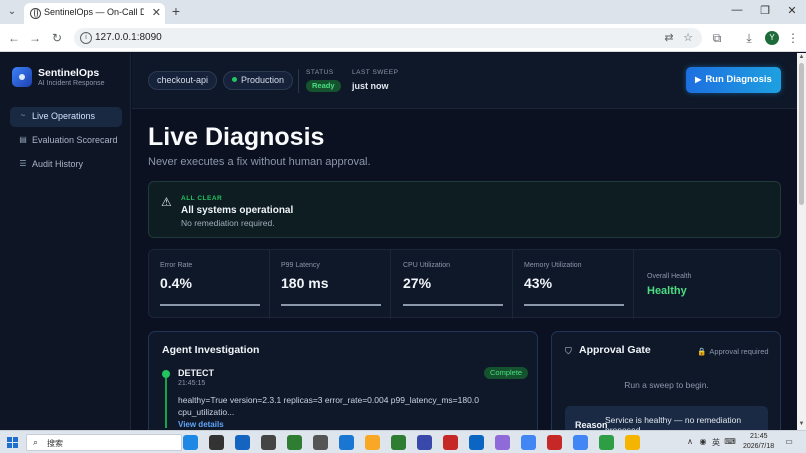 The width and height of the screenshot is (806, 453). I want to click on overall-health-label: Overall Health, so click(669, 276).